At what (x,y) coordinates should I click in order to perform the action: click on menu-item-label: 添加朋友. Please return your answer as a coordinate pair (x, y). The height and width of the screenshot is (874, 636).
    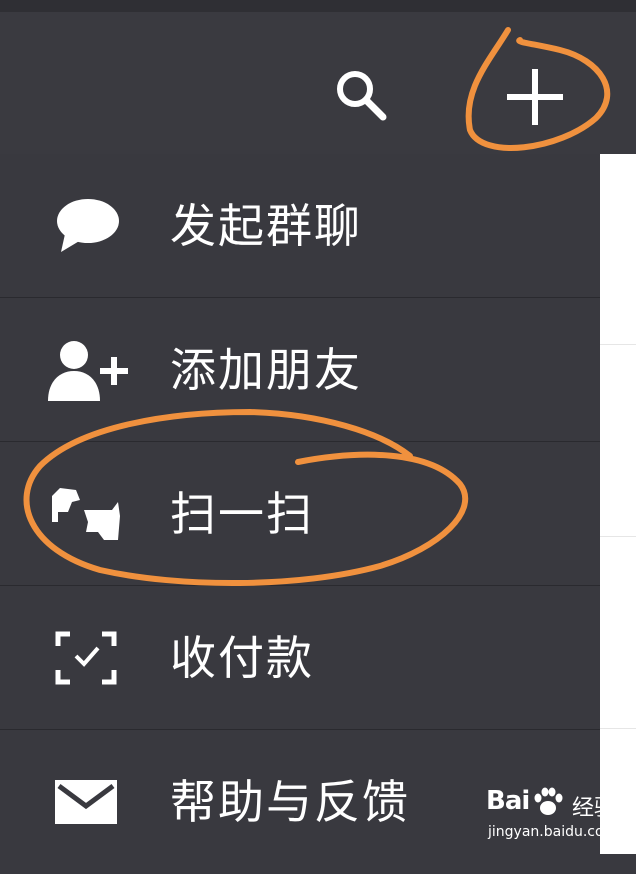
    Looking at the image, I should click on (266, 370).